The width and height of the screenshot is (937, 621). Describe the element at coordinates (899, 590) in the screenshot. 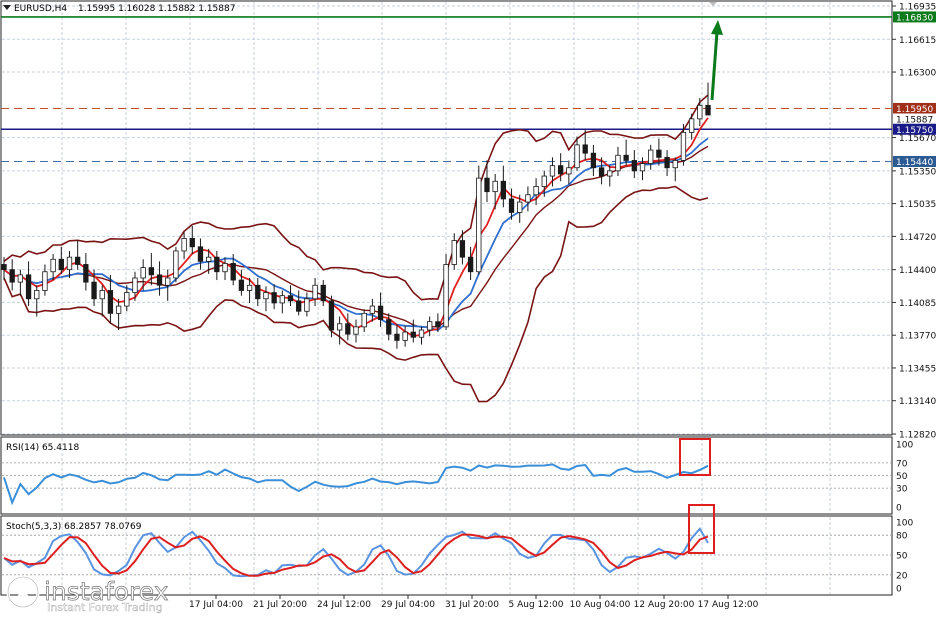

I see `stoch-tick-label: 0` at that location.